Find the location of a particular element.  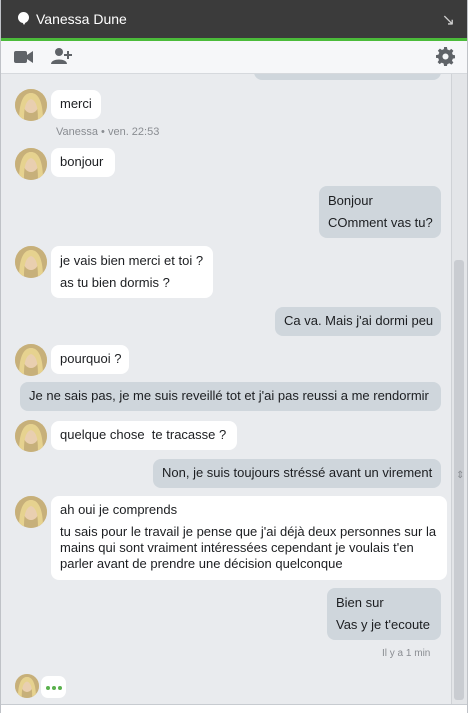

message-text: bonjour is located at coordinates (82, 161).